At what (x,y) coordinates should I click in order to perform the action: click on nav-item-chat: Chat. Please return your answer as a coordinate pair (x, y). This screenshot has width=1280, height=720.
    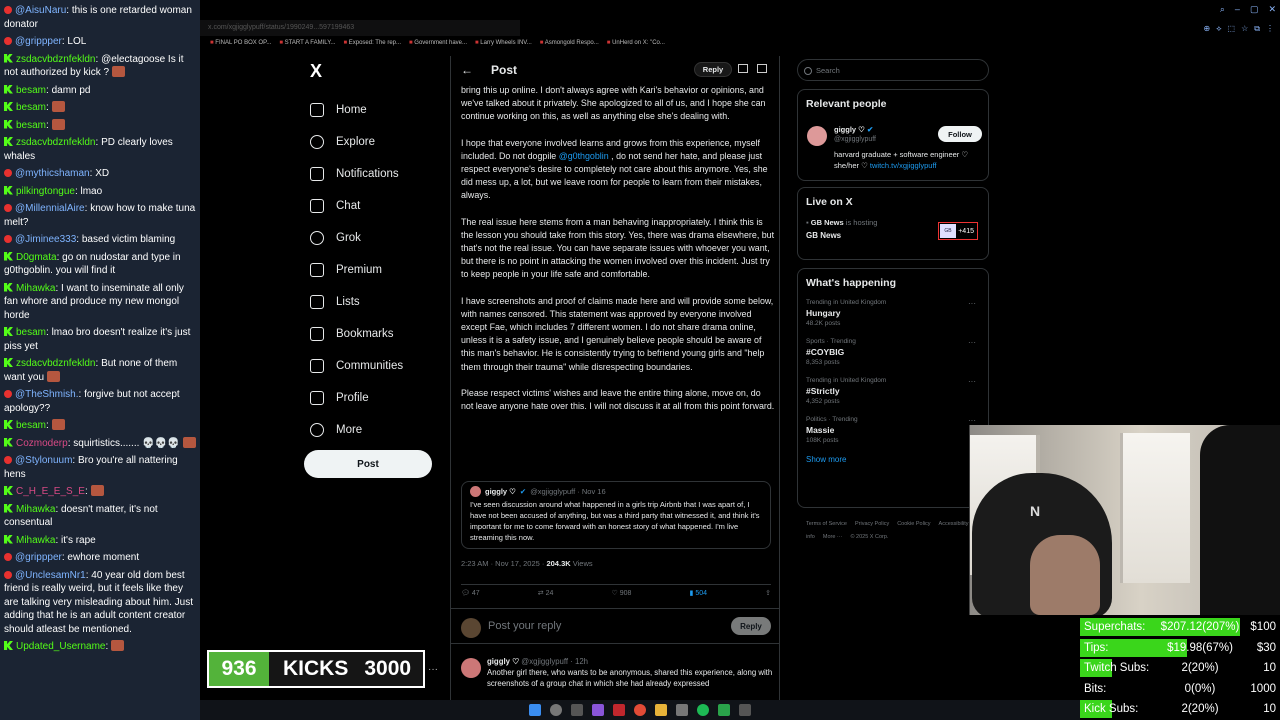
    Looking at the image, I should click on (380, 206).